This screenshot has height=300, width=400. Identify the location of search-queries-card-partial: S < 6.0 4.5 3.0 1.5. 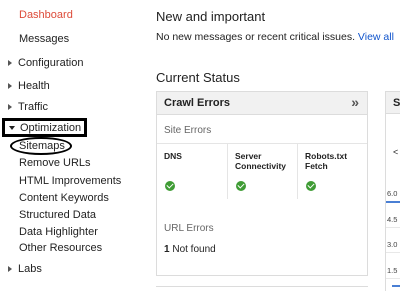
(392, 191).